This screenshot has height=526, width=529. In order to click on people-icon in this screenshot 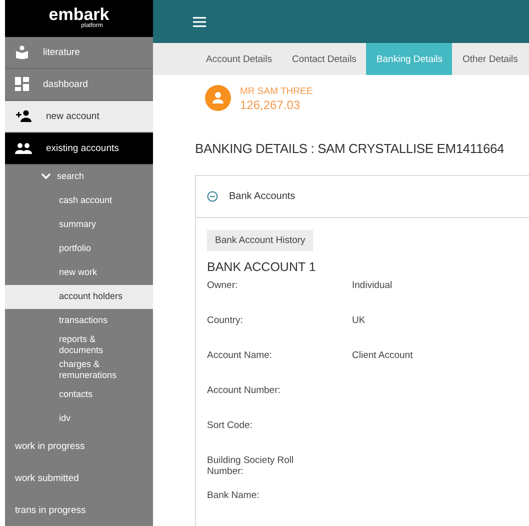, I will do `click(23, 148)`.